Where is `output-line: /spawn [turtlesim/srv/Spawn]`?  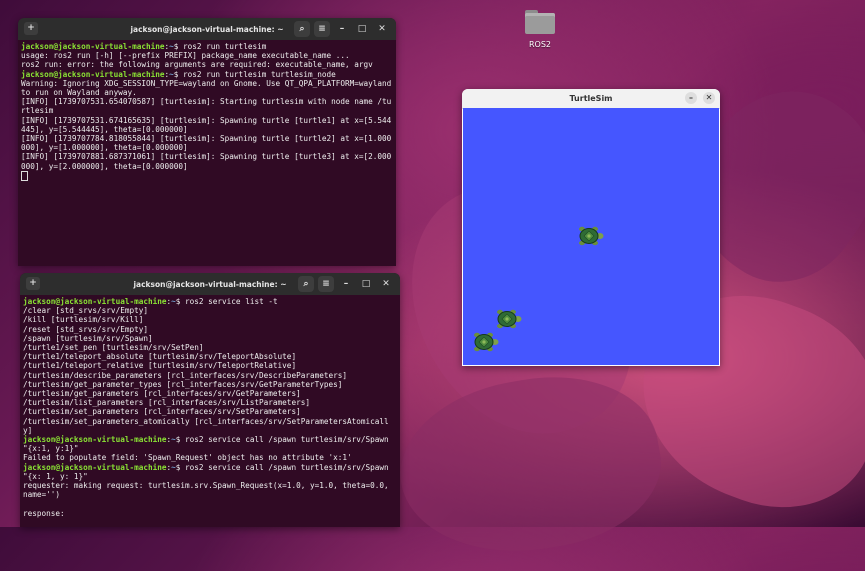
output-line: /spawn [turtlesim/srv/Spawn] is located at coordinates (88, 338).